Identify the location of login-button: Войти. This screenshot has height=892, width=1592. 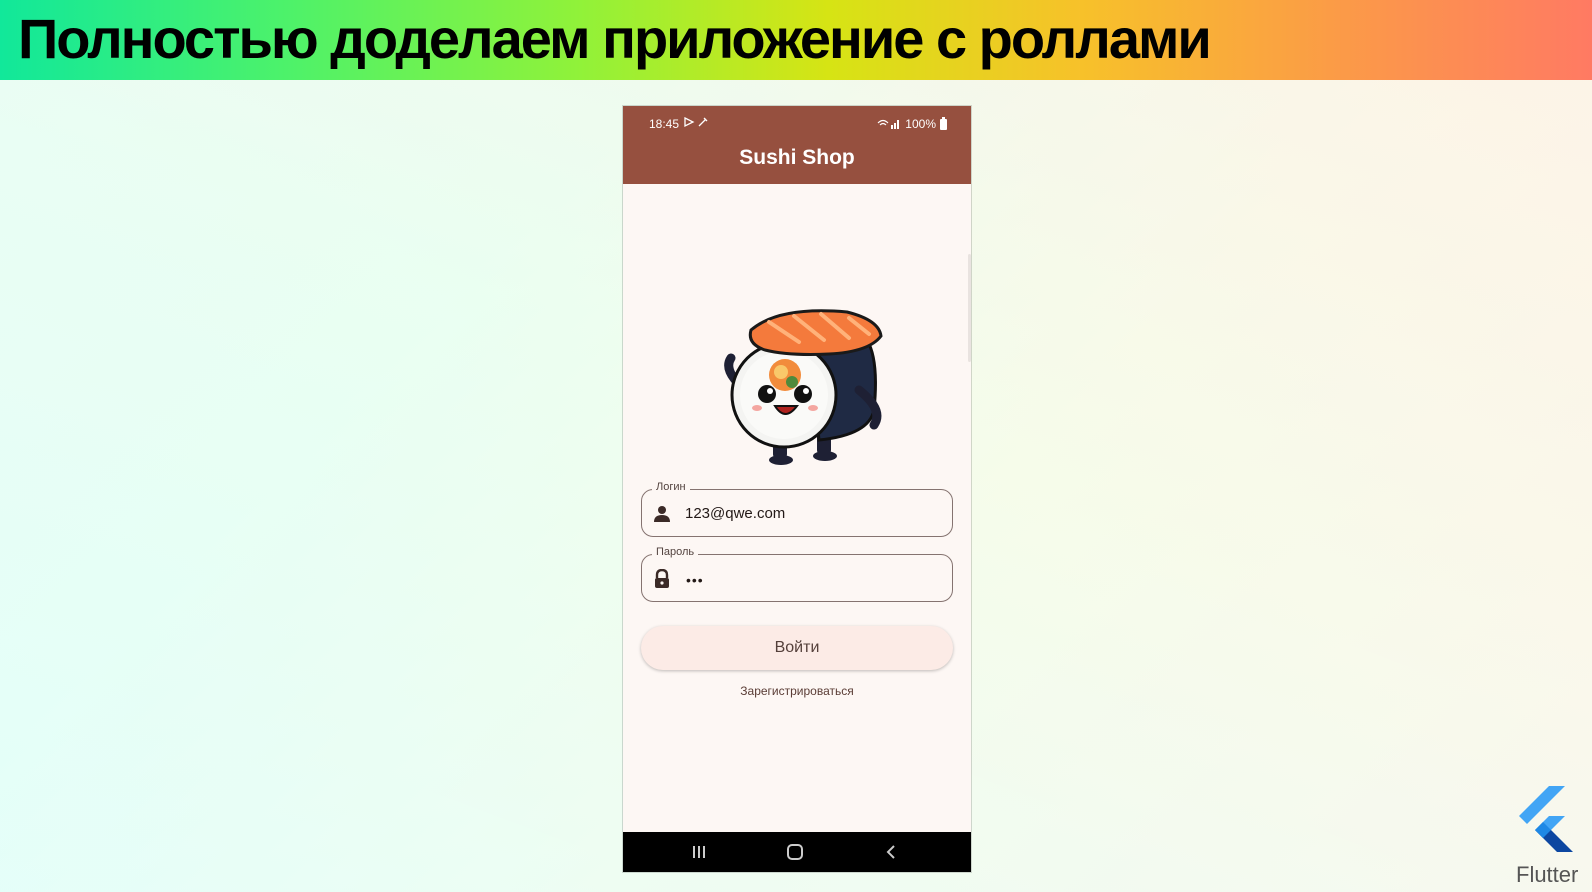
(797, 648).